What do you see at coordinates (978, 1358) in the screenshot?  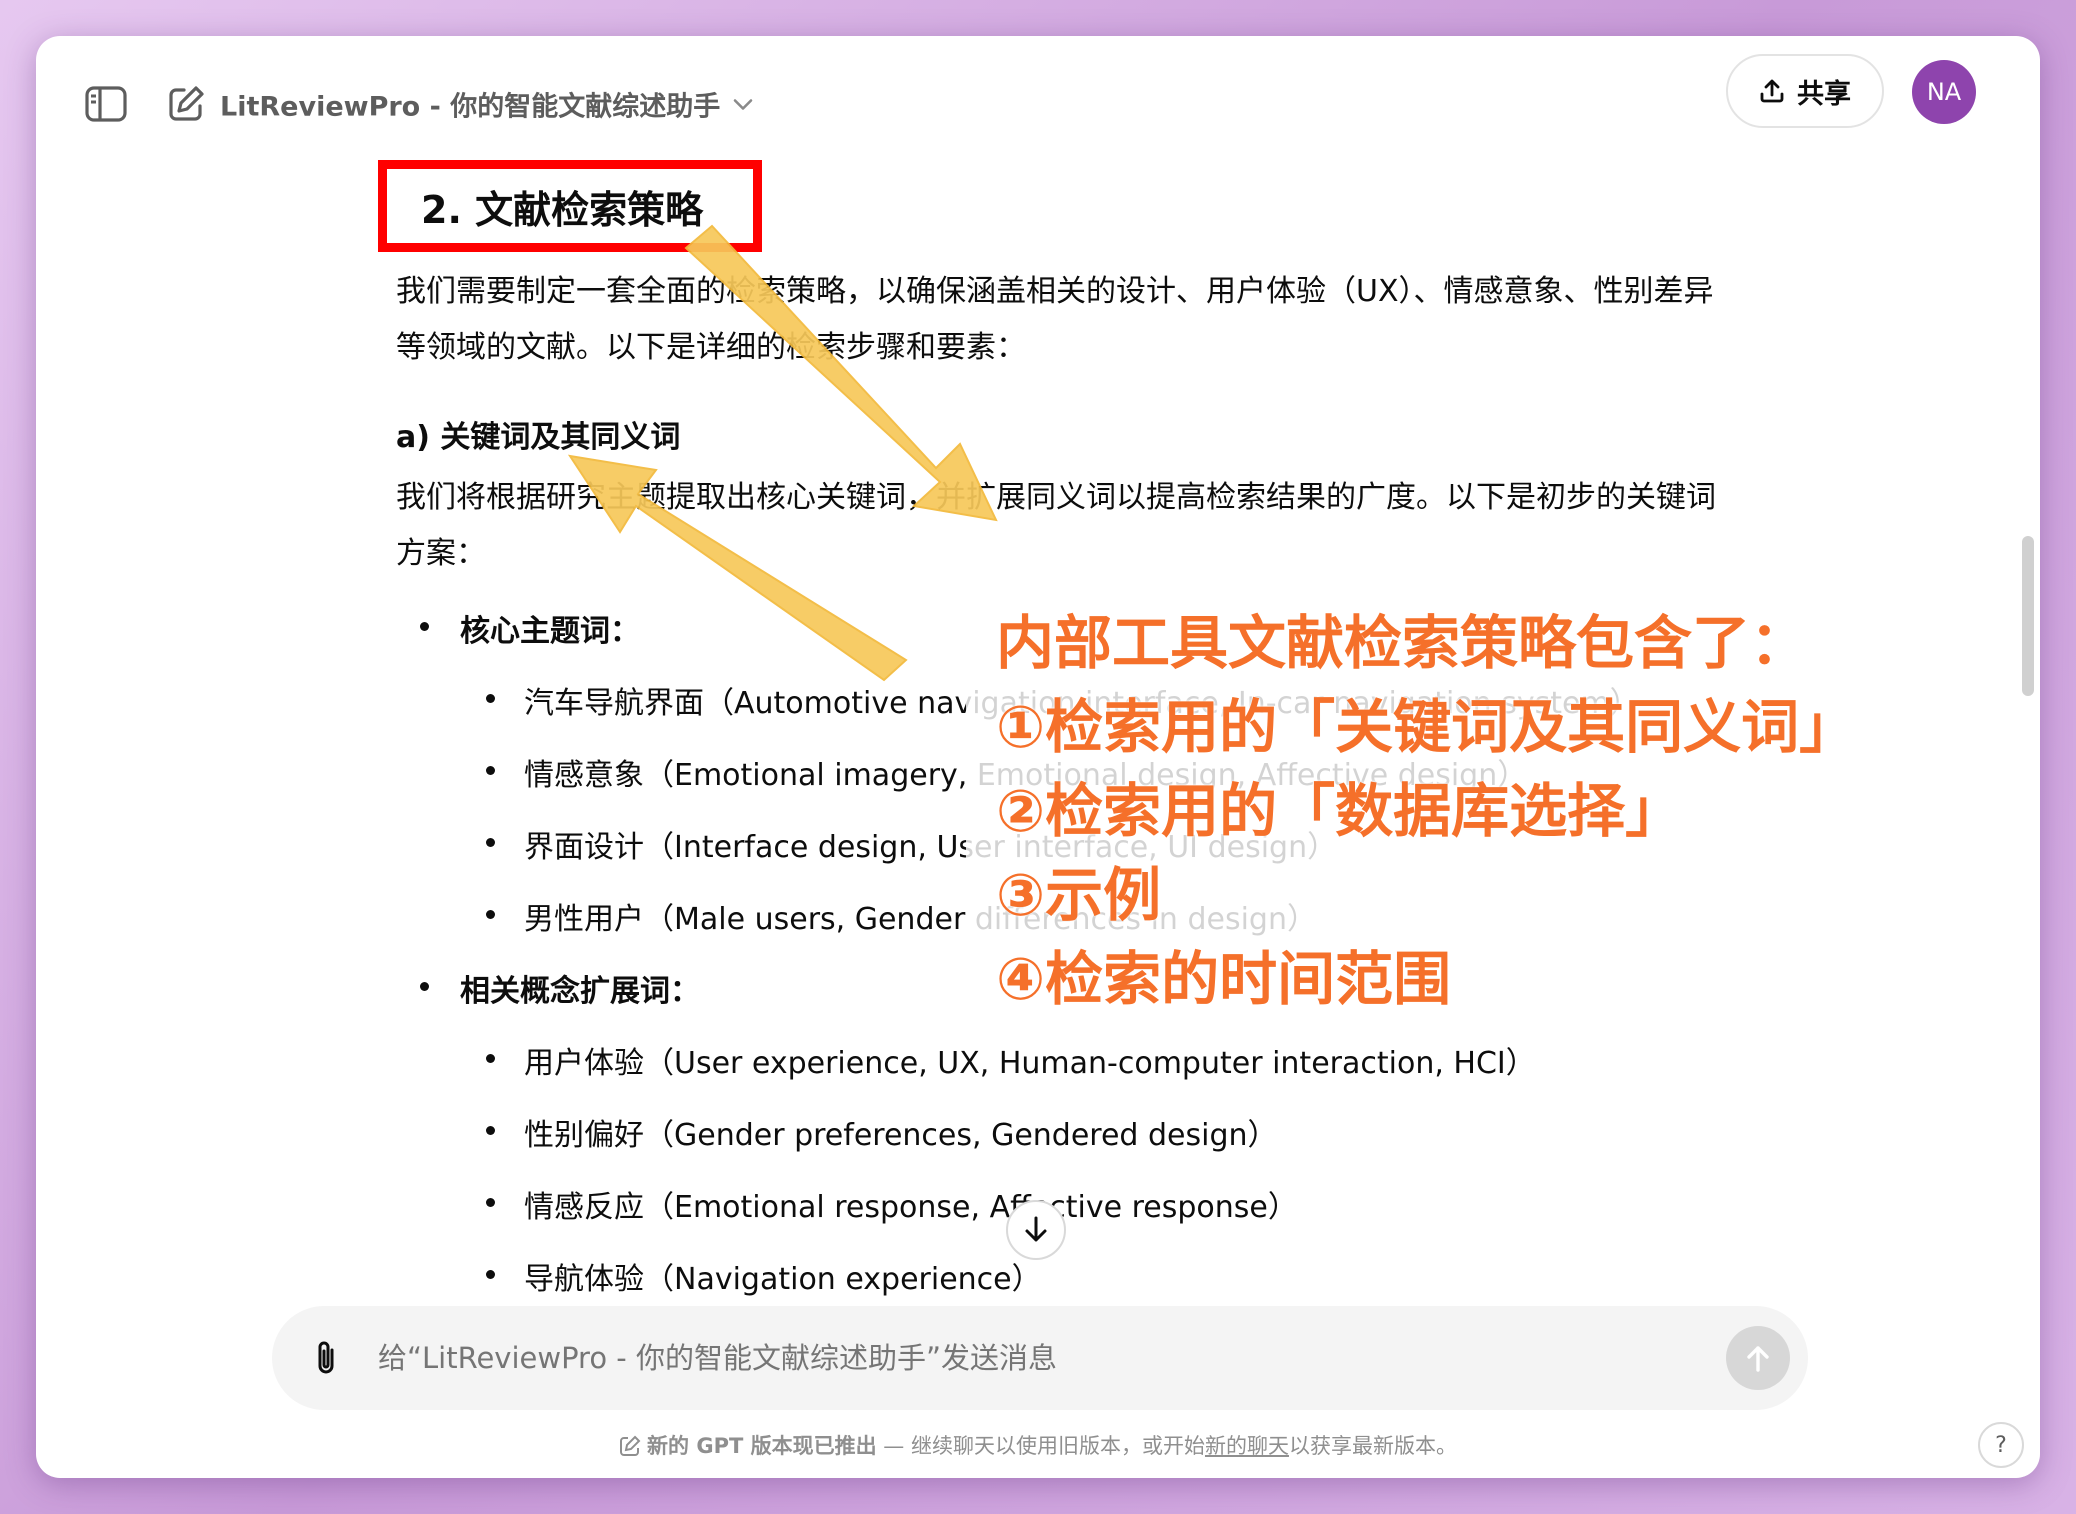 I see `message-input` at bounding box center [978, 1358].